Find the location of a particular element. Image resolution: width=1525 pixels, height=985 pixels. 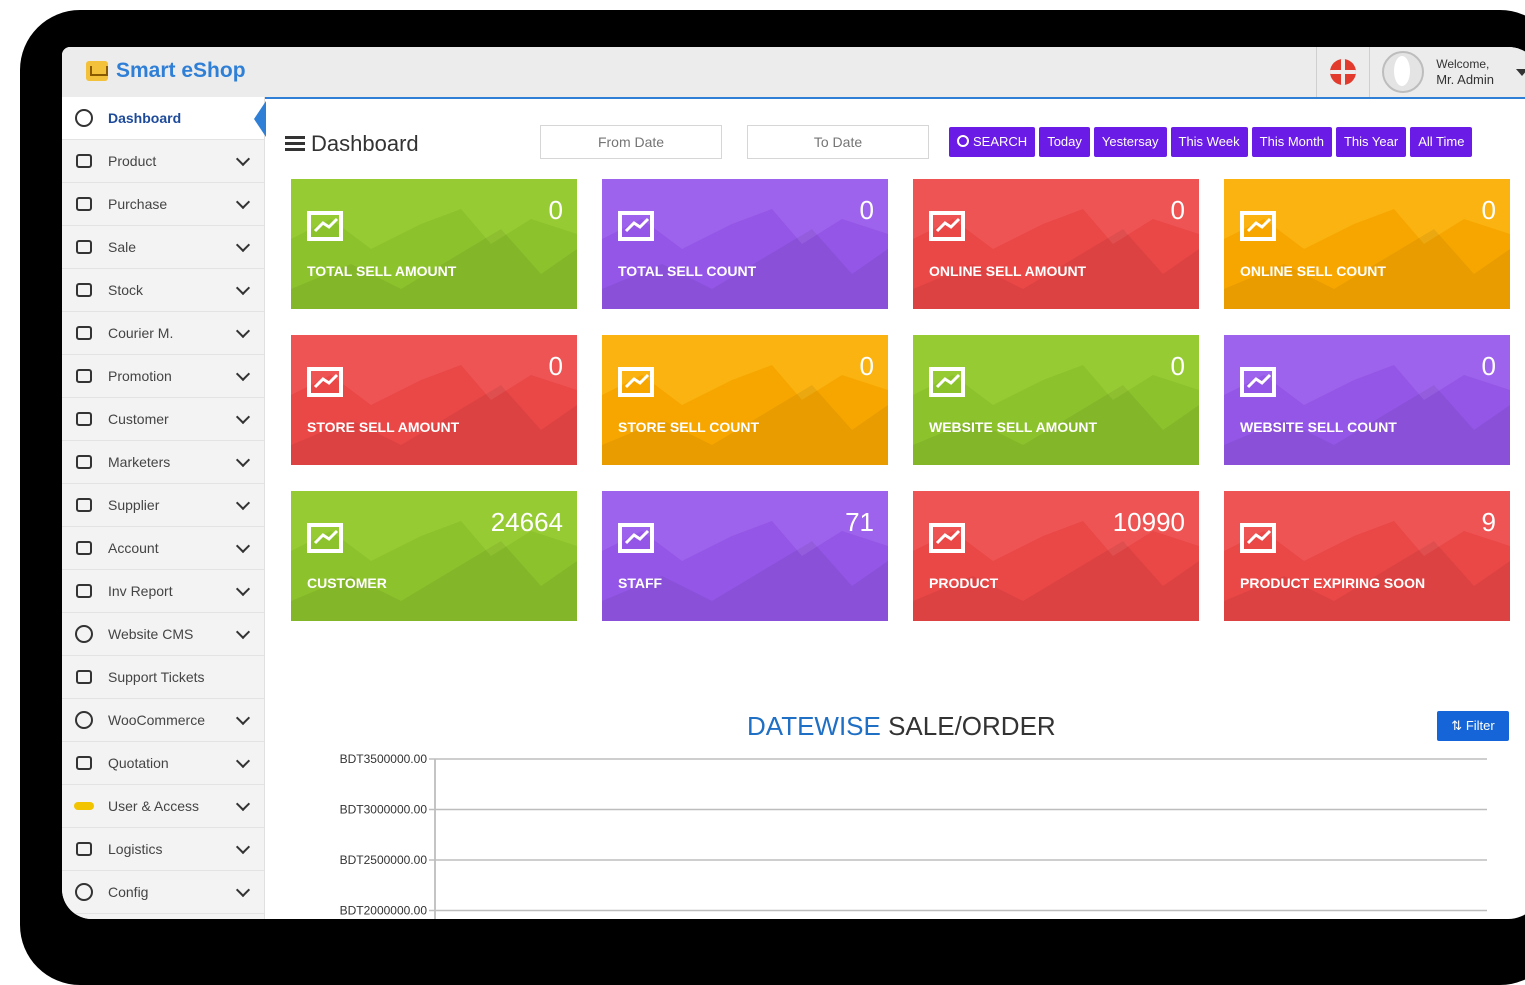

stat-card-product-expiring-soon: 9 PRODUCT EXPIRING SOON is located at coordinates (1367, 556).